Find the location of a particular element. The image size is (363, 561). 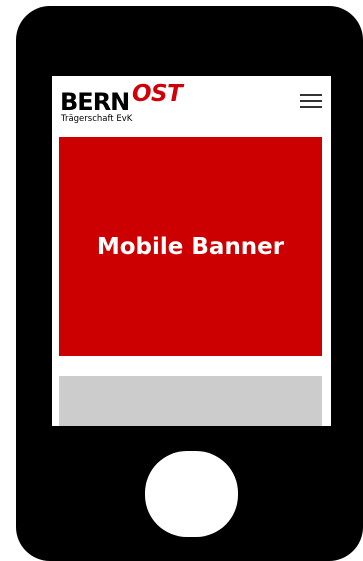

content-placeholder is located at coordinates (190, 401).